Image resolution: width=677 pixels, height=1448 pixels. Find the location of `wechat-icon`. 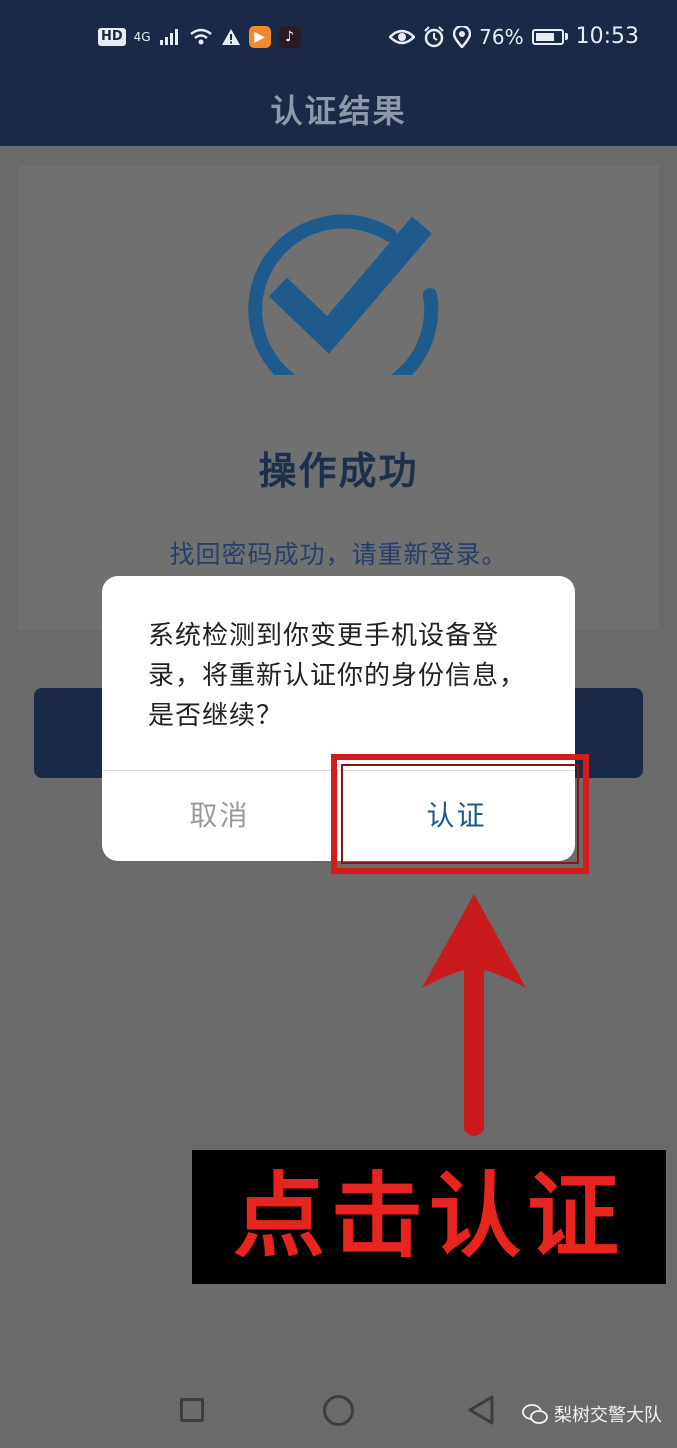

wechat-icon is located at coordinates (535, 1414).